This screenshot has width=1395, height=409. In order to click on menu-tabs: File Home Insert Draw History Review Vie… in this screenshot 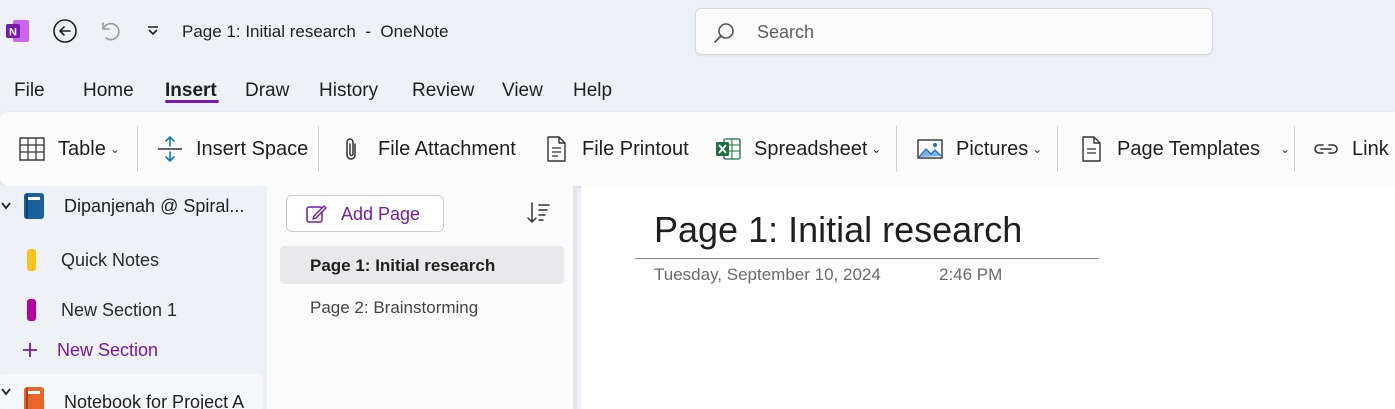, I will do `click(697, 89)`.